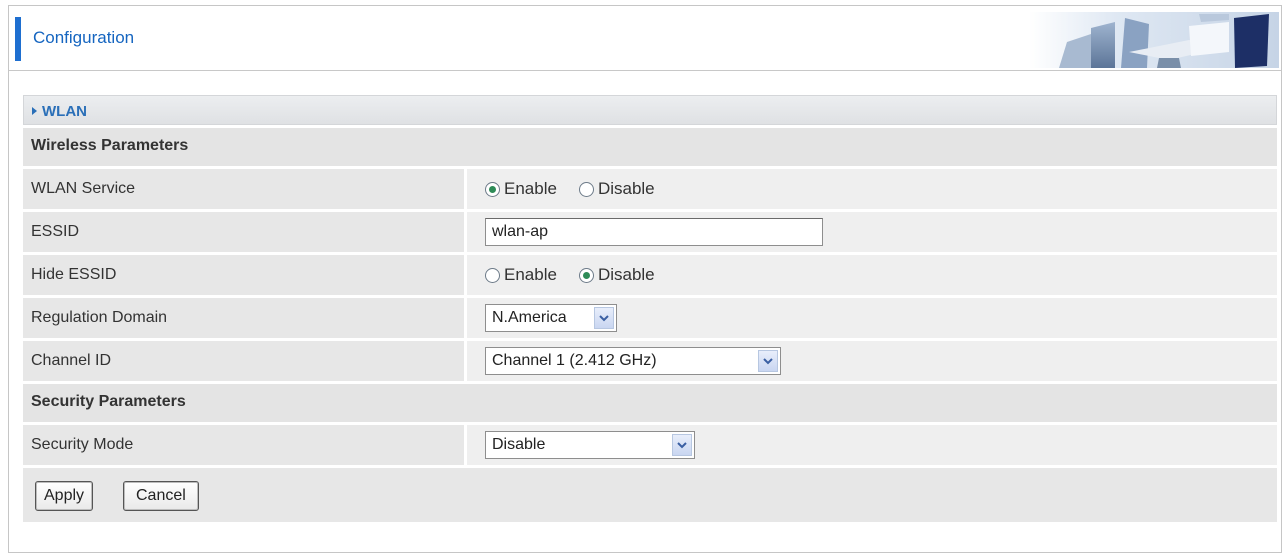 The image size is (1288, 559). I want to click on label-cell: Hide ESSID, so click(243, 275).